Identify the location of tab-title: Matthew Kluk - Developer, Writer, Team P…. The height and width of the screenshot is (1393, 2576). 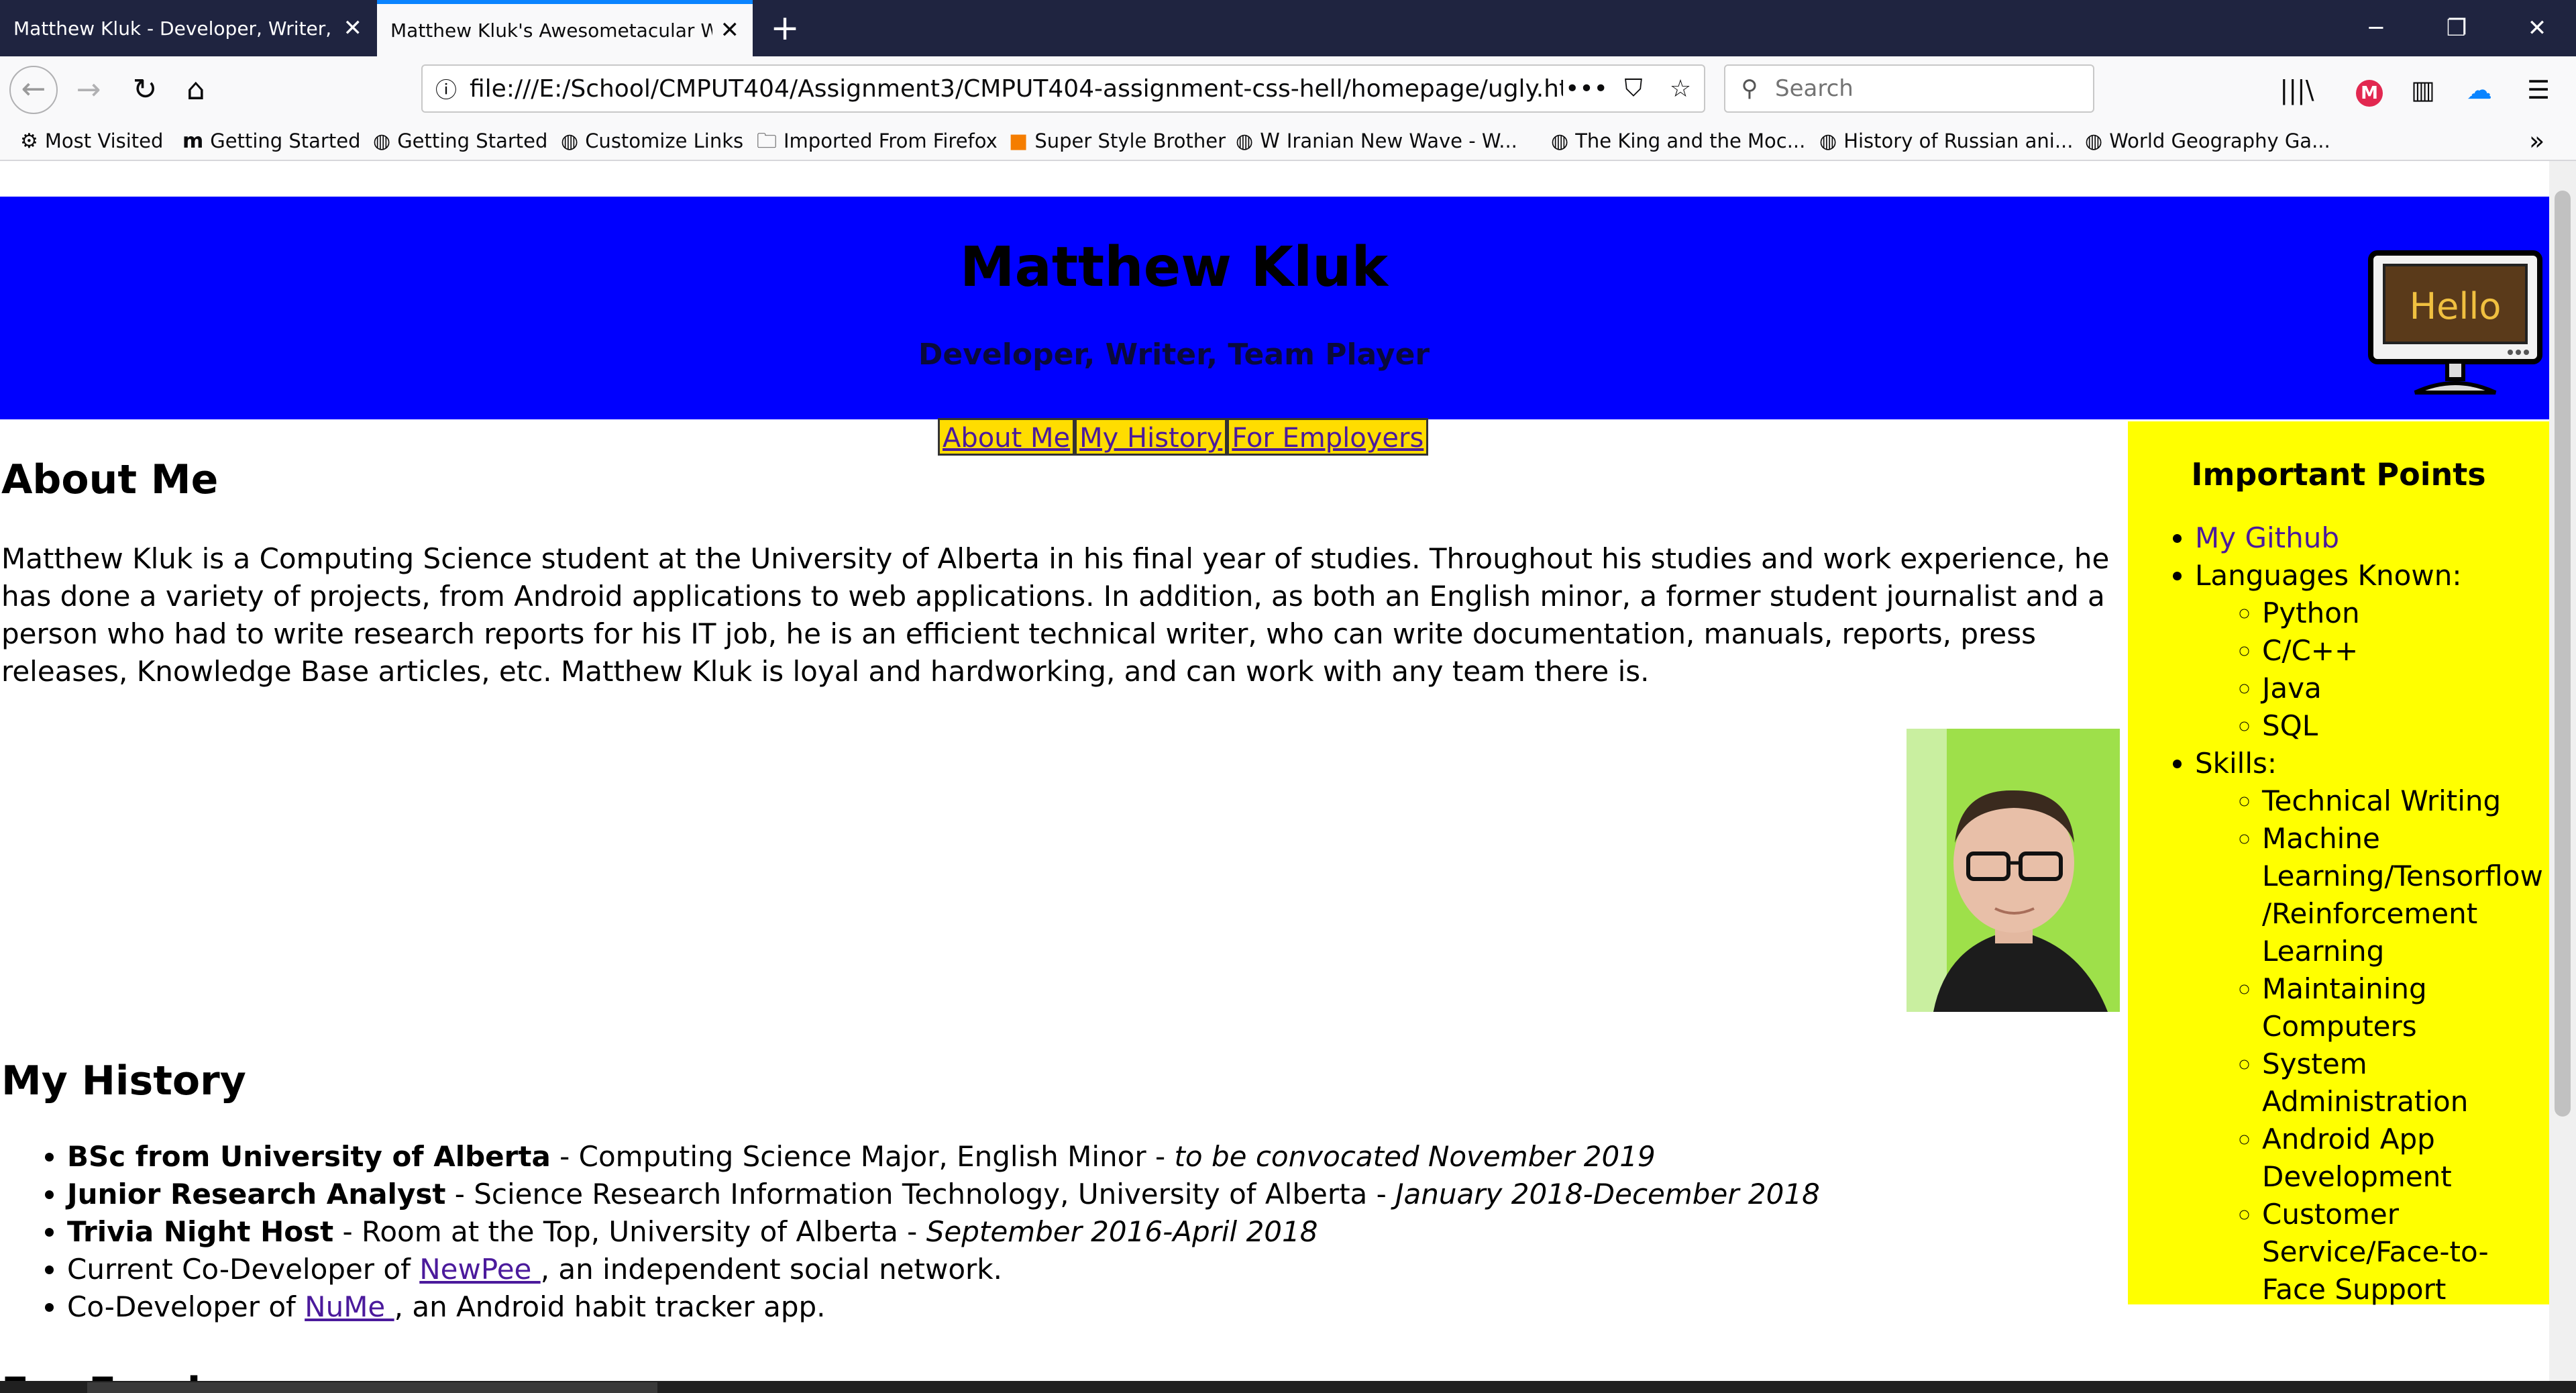
(174, 28).